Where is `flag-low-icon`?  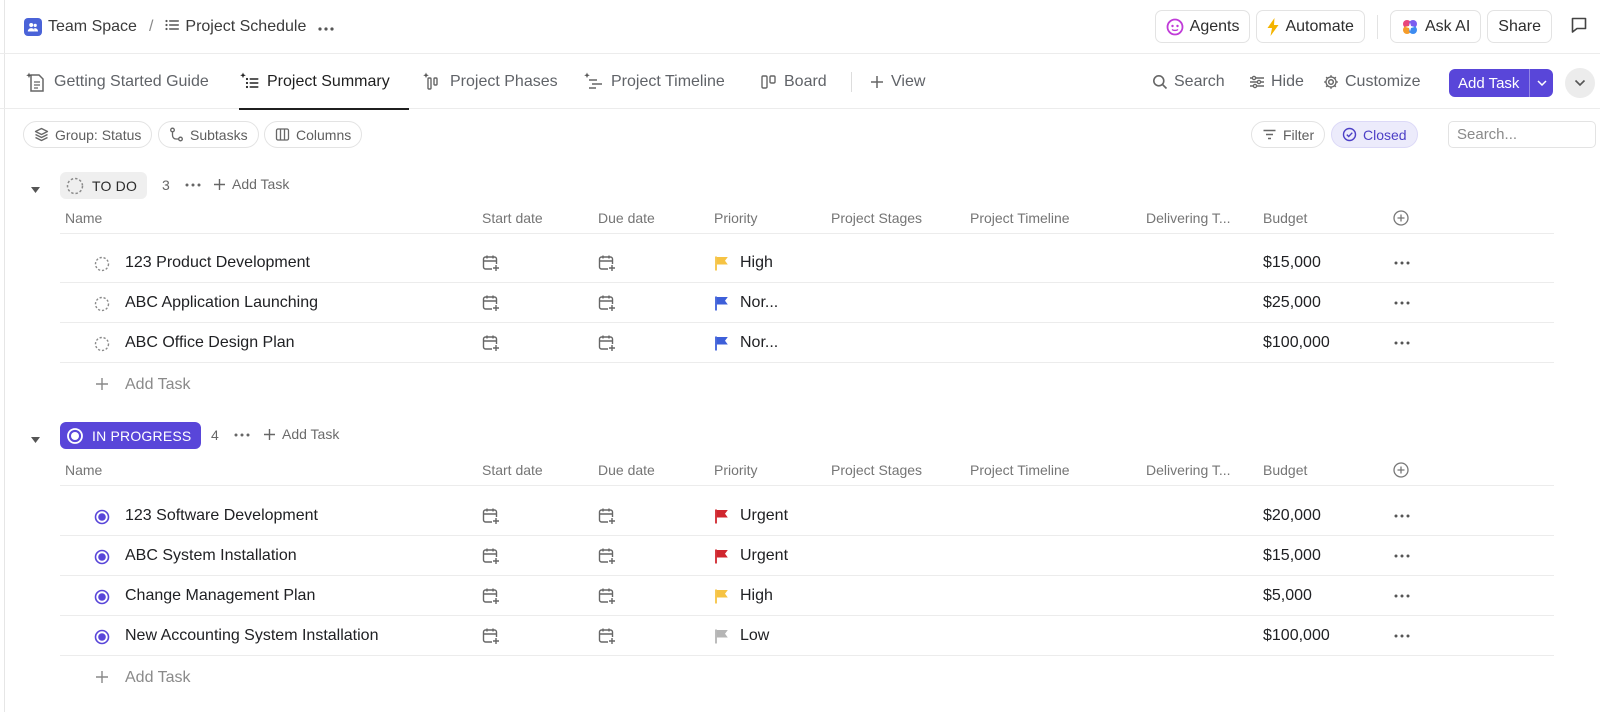
flag-low-icon is located at coordinates (722, 637).